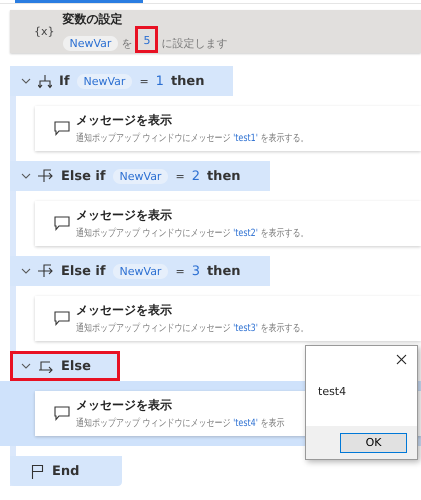 The image size is (421, 500). I want to click on message-step-card: メッセージを表示 通知ポップアップ ウィンドウにメッセージ 'test3' を表示する。, so click(228, 318).